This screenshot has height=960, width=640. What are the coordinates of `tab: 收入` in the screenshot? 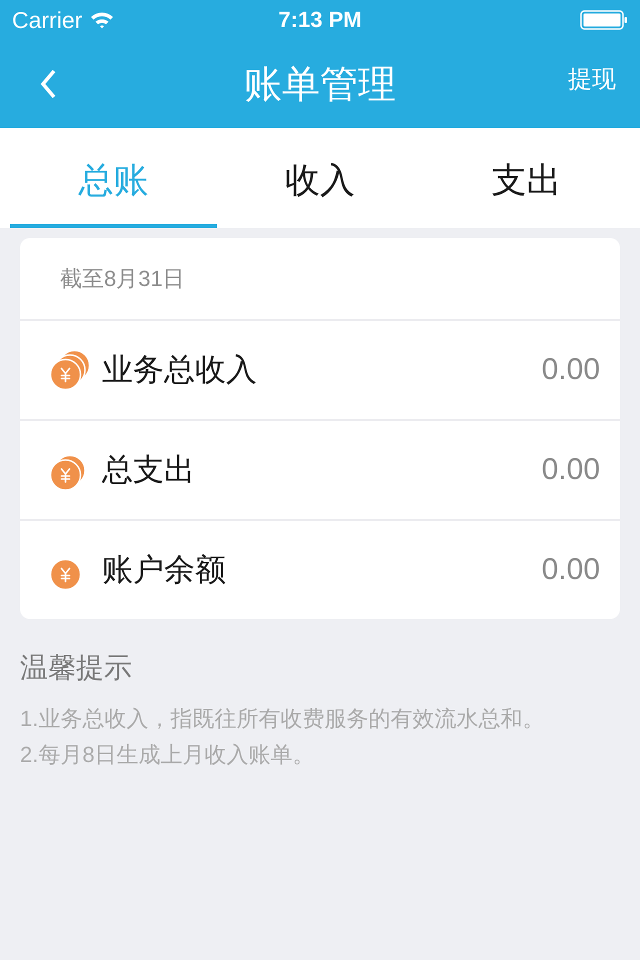 It's located at (320, 178).